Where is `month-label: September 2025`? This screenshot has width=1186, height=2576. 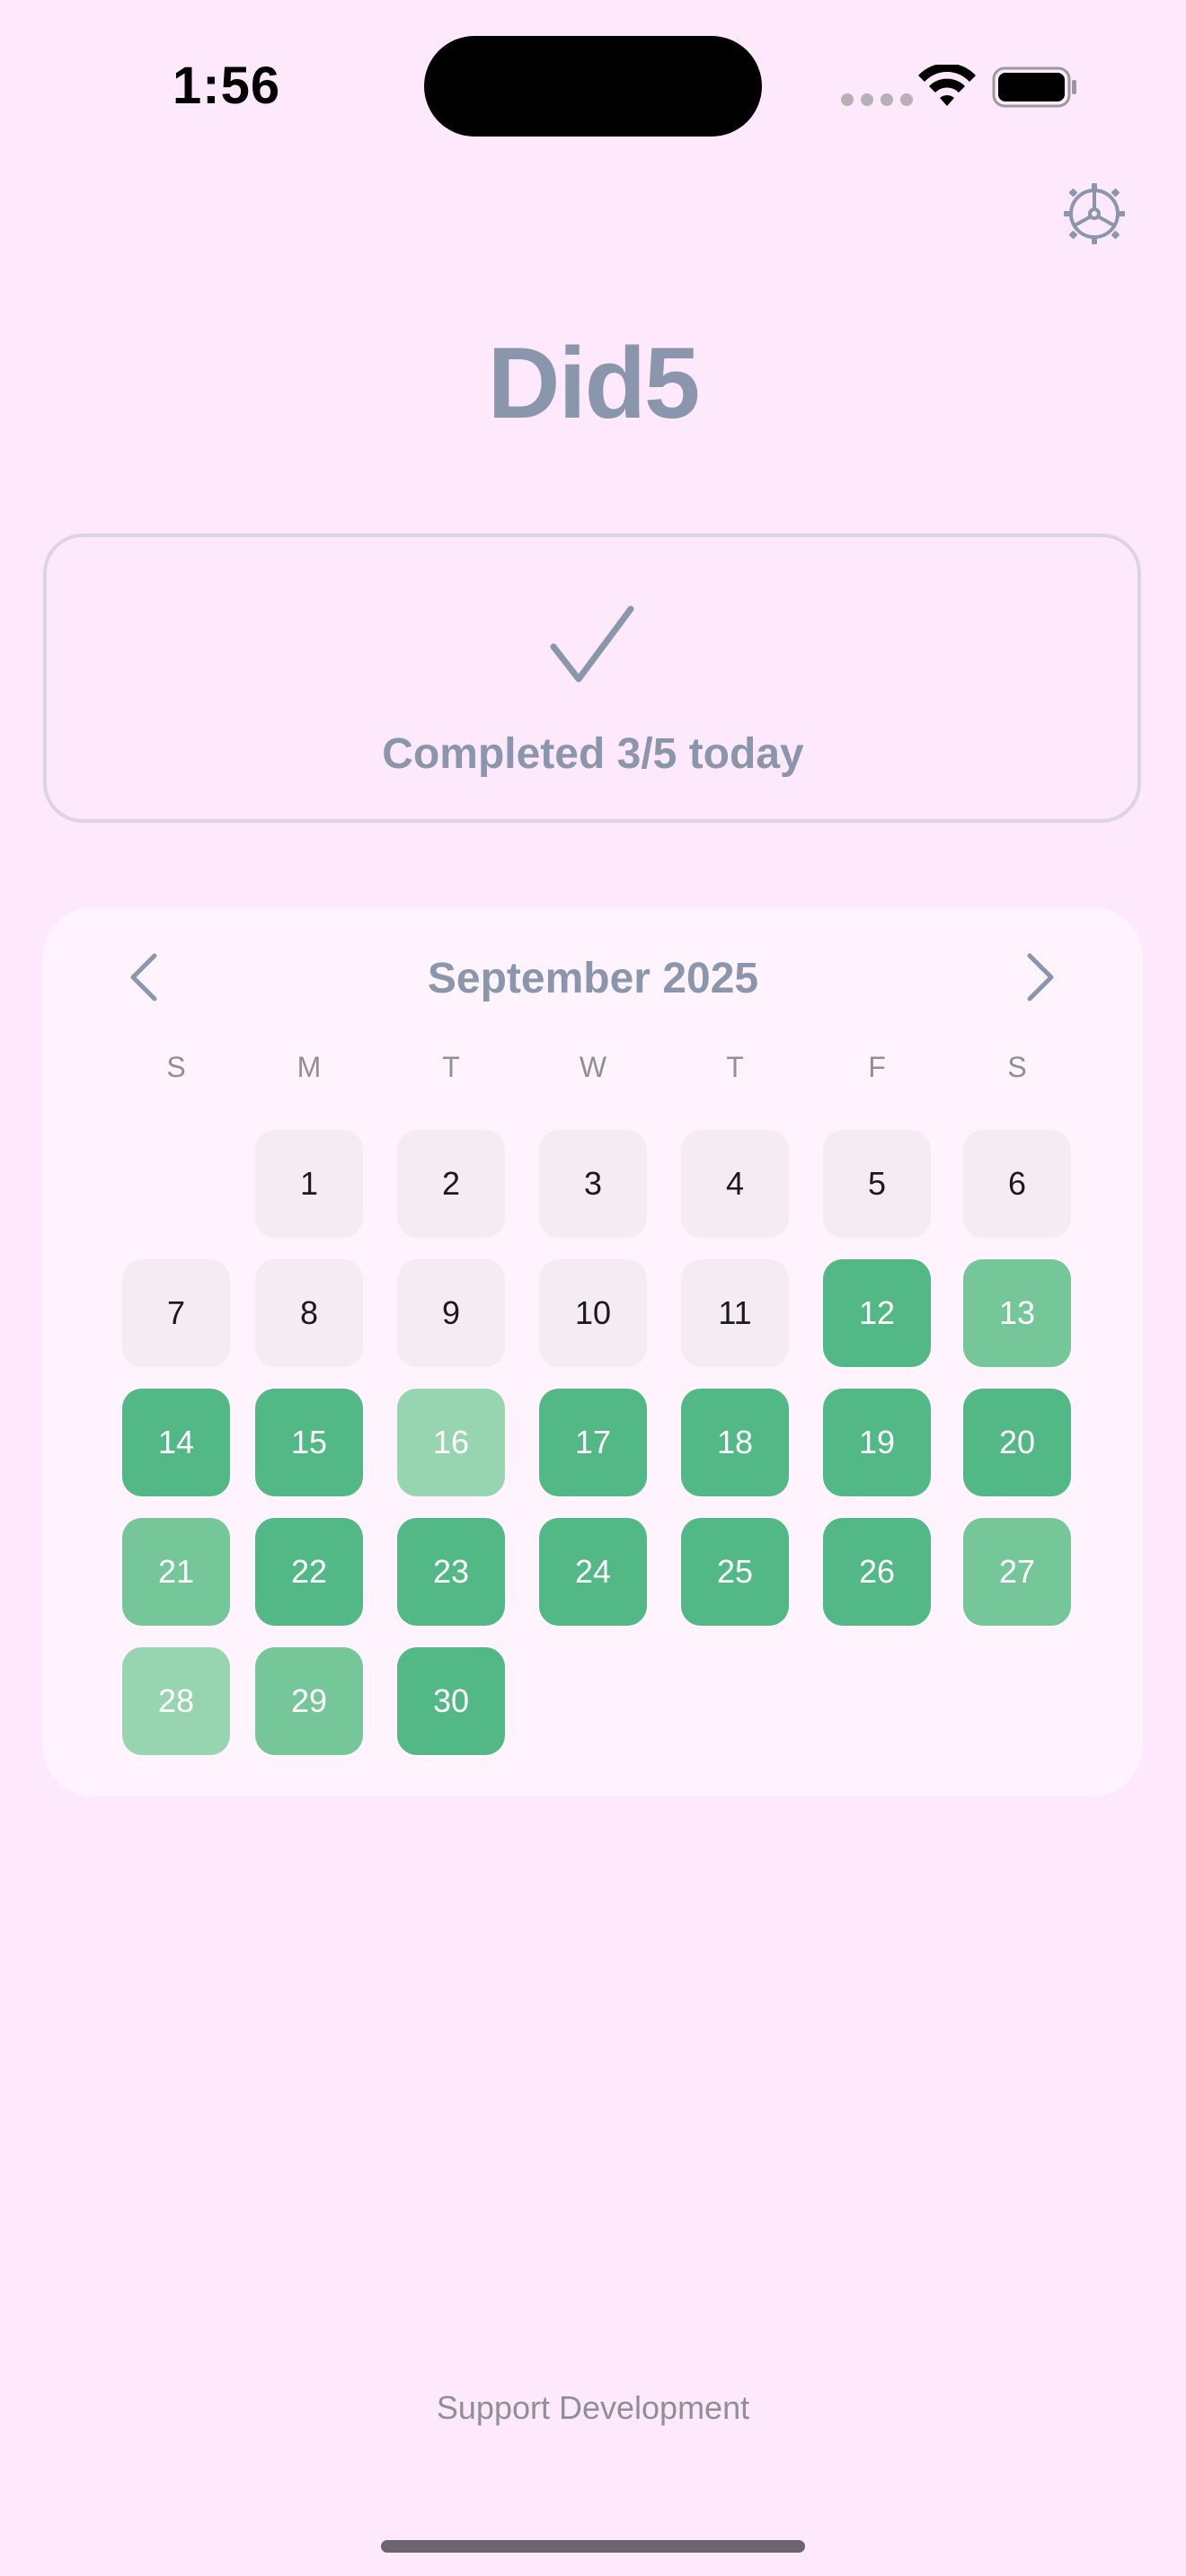
month-label: September 2025 is located at coordinates (593, 978).